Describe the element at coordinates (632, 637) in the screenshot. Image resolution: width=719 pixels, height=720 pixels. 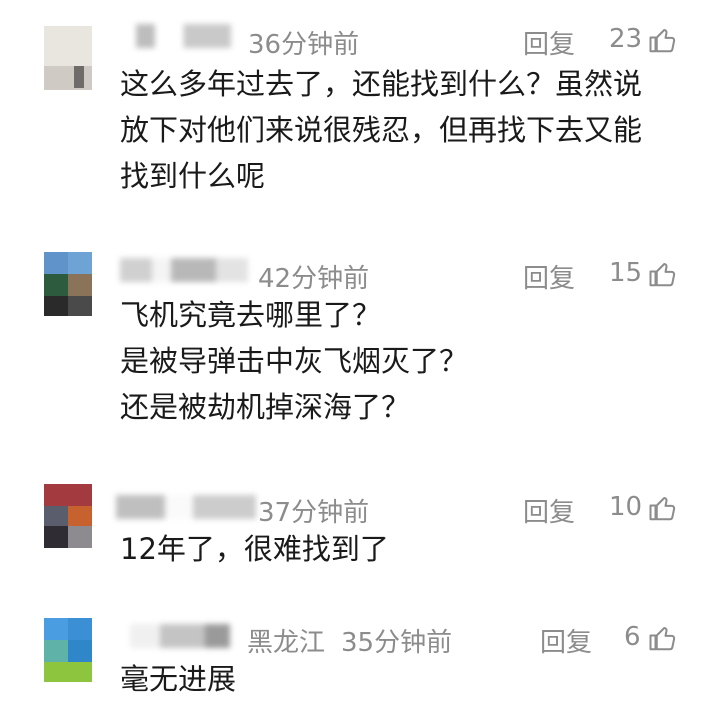
I see `like-count: 6` at that location.